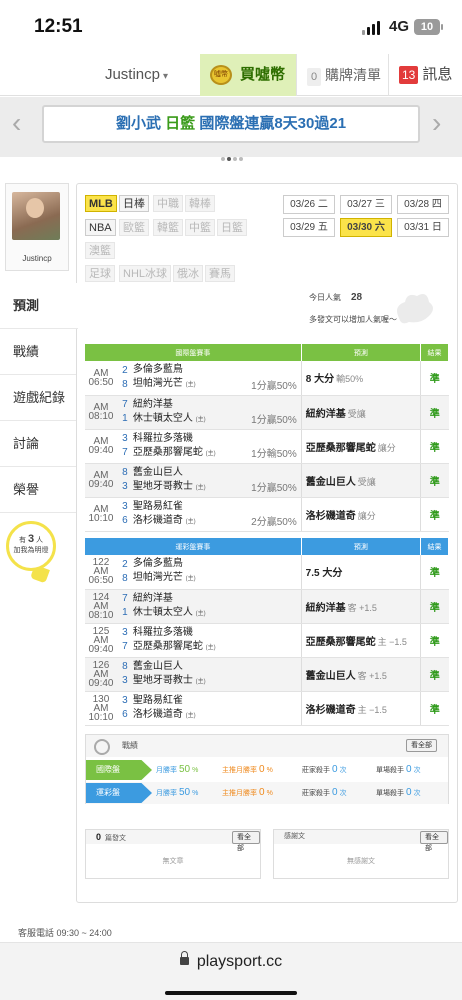 The height and width of the screenshot is (1000, 462). I want to click on chevron-right-icon: ›, so click(436, 123).